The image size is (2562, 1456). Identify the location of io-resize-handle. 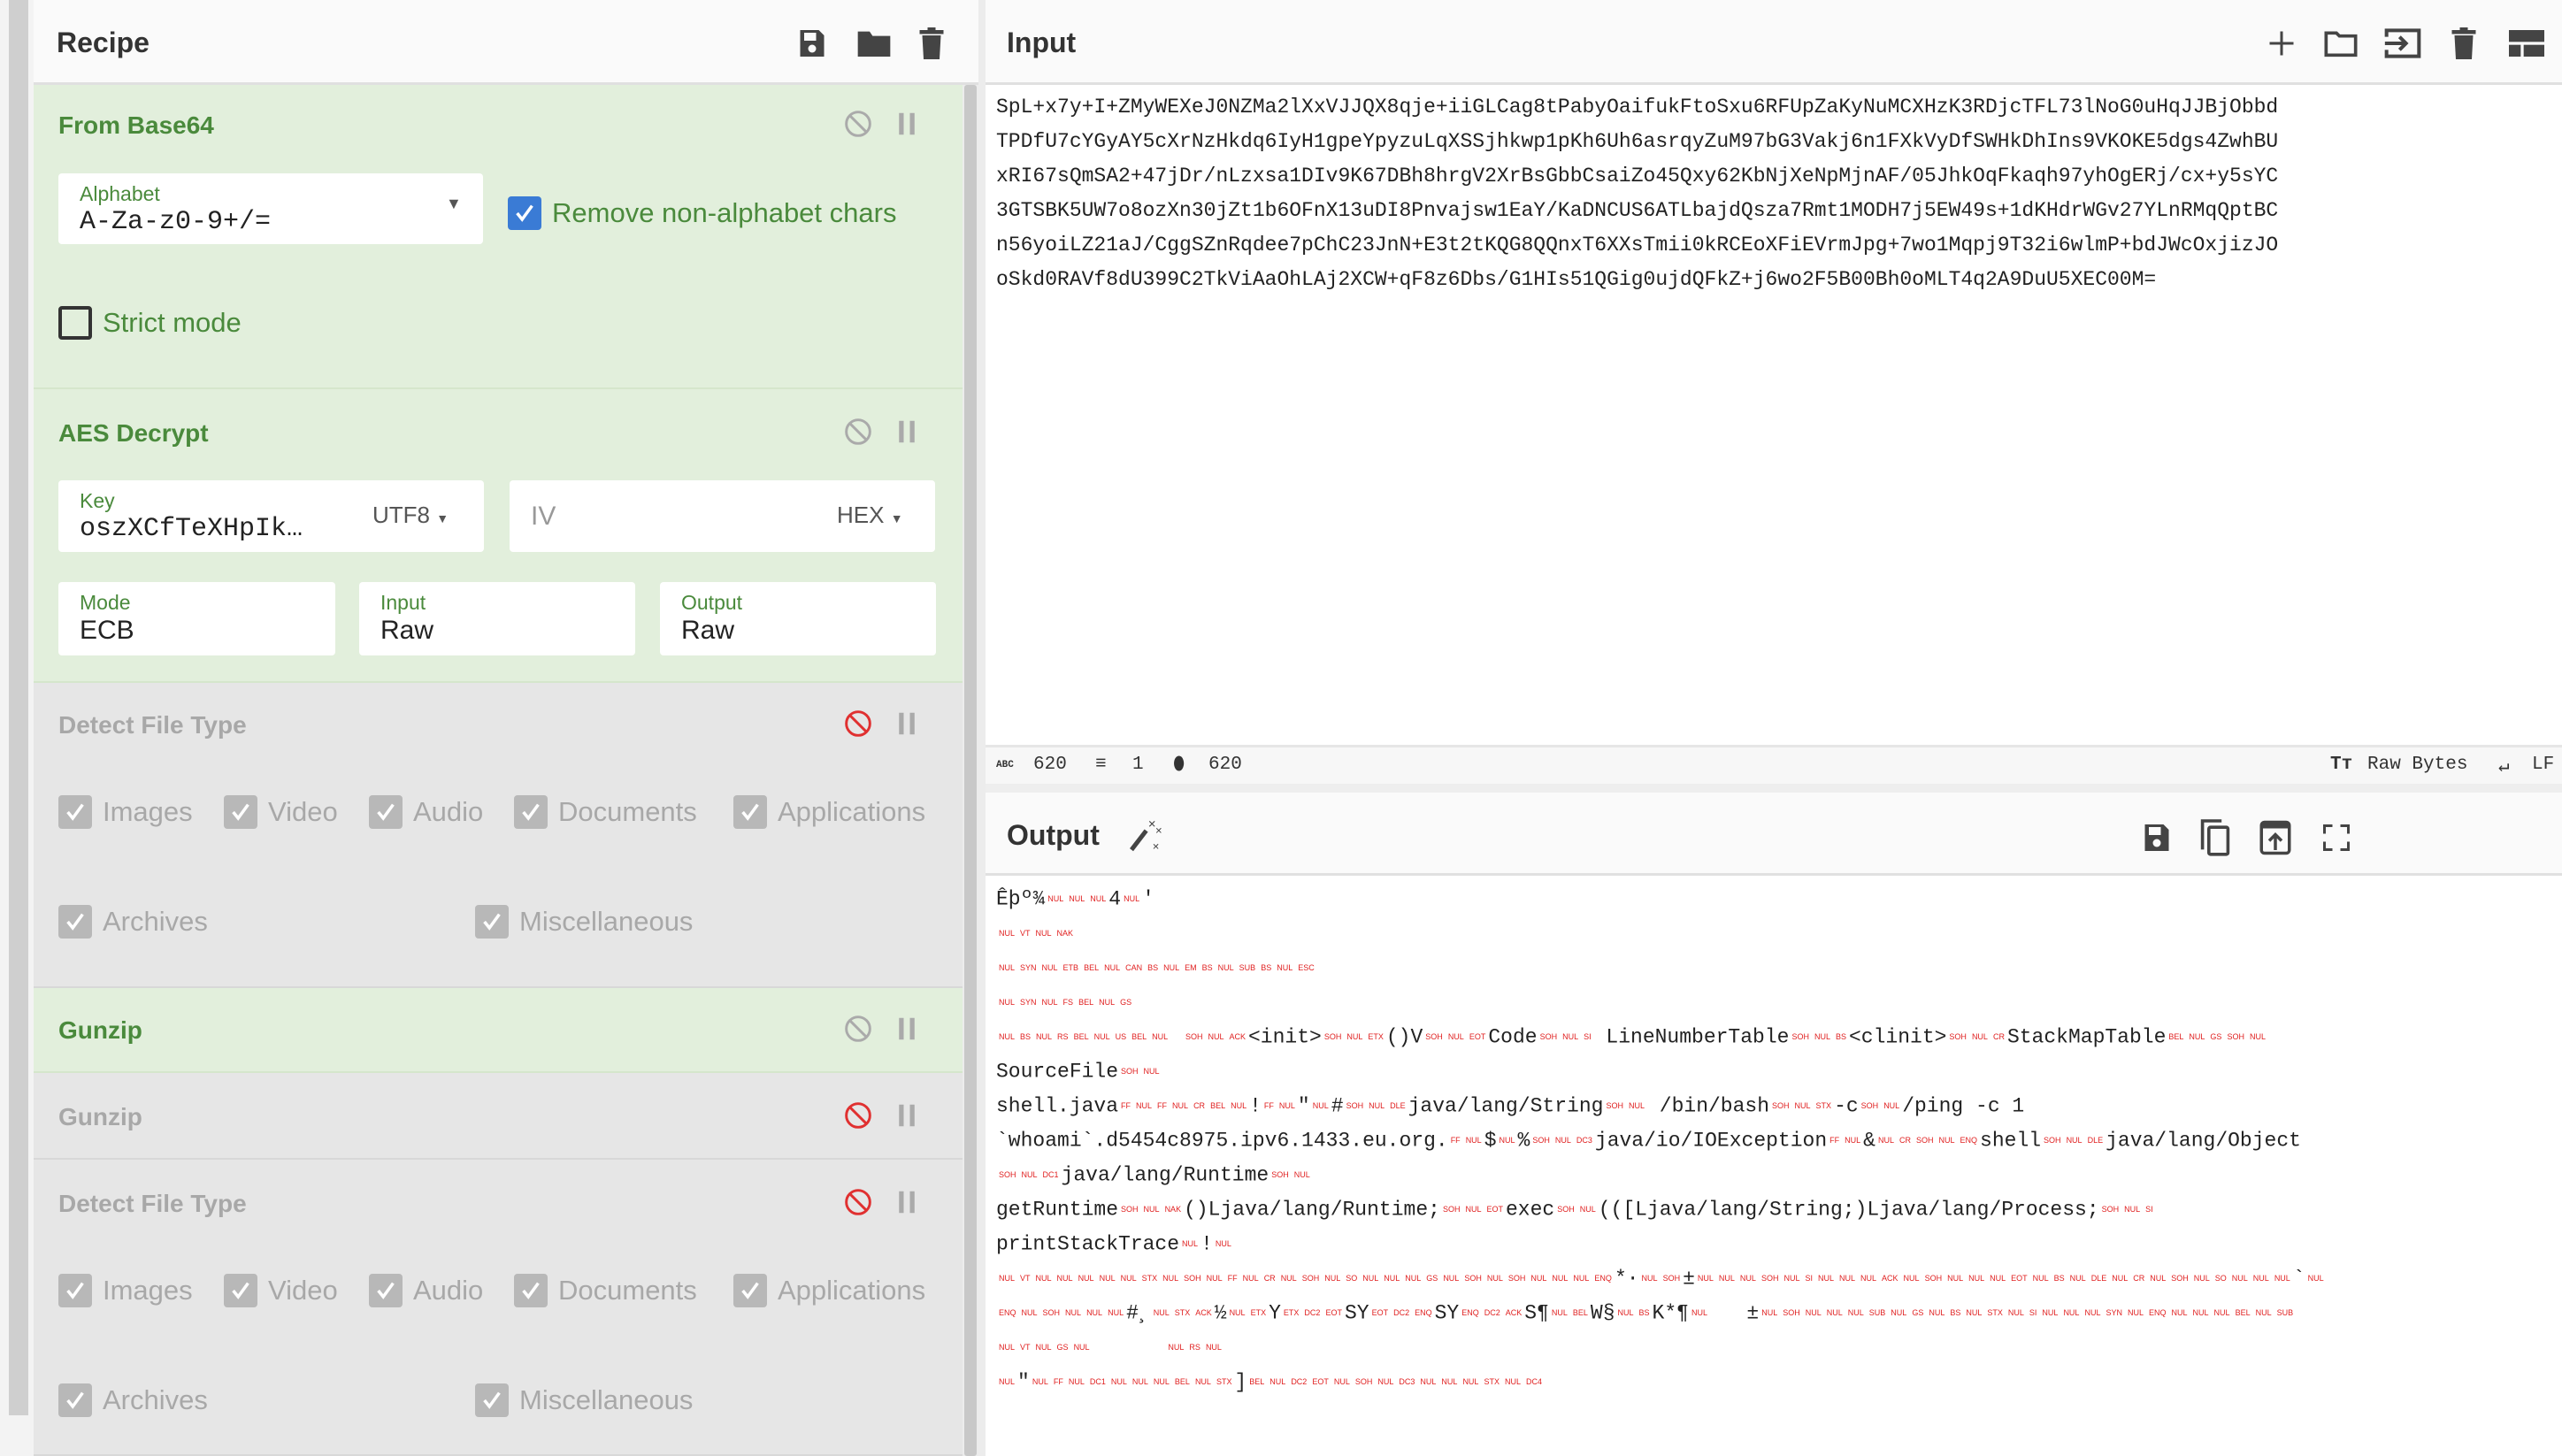
(1774, 788).